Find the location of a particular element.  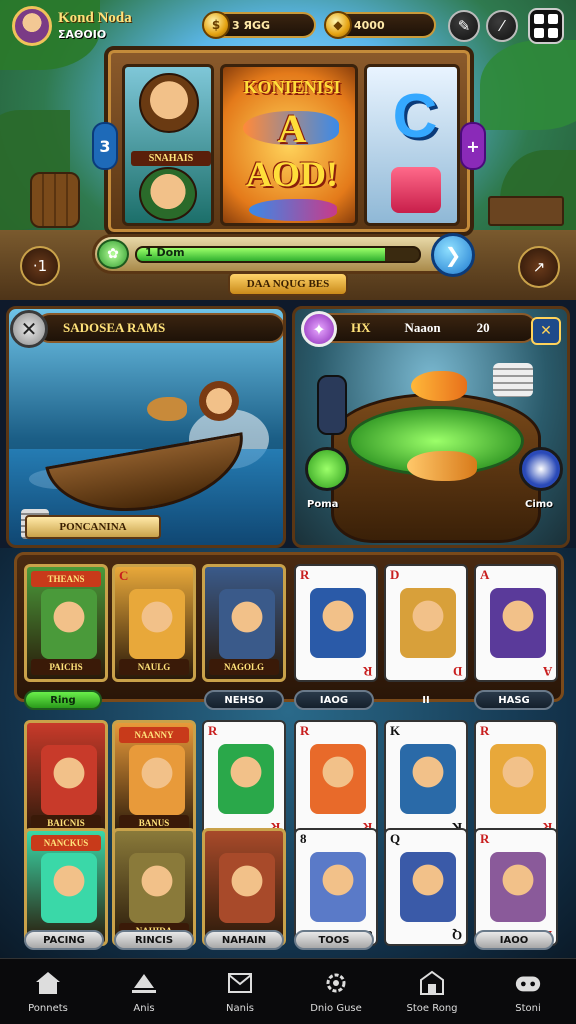

progress-badge-icon: ✿ is located at coordinates (113, 254).